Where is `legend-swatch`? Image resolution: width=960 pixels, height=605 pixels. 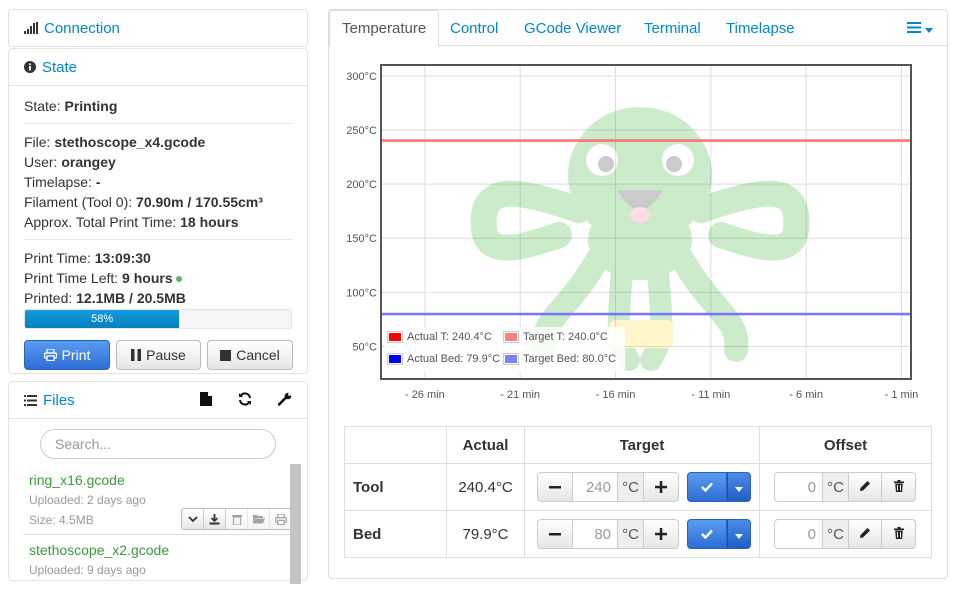
legend-swatch is located at coordinates (511, 359).